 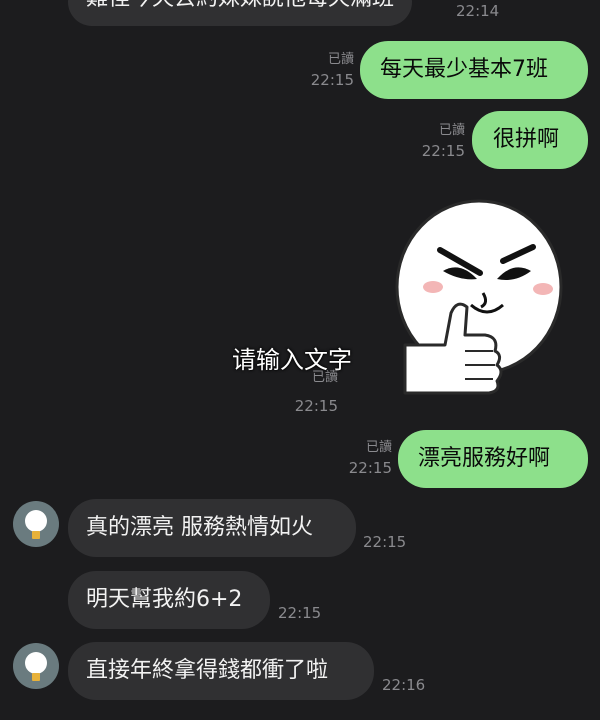 What do you see at coordinates (474, 70) in the screenshot?
I see `outgoing-message-bubble: 每天最少基本7班` at bounding box center [474, 70].